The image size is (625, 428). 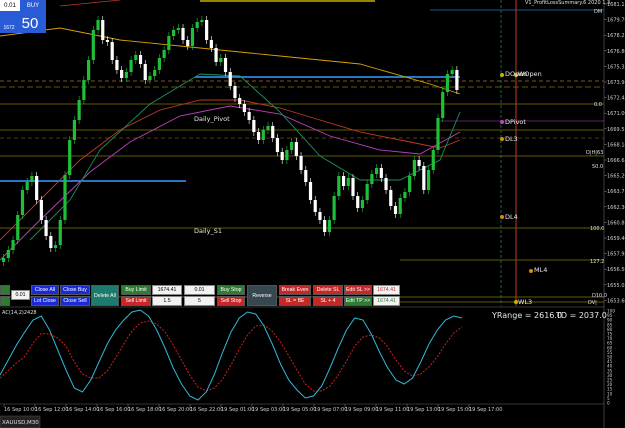 I want to click on close-sell-button: Close Sell, so click(x=75, y=301).